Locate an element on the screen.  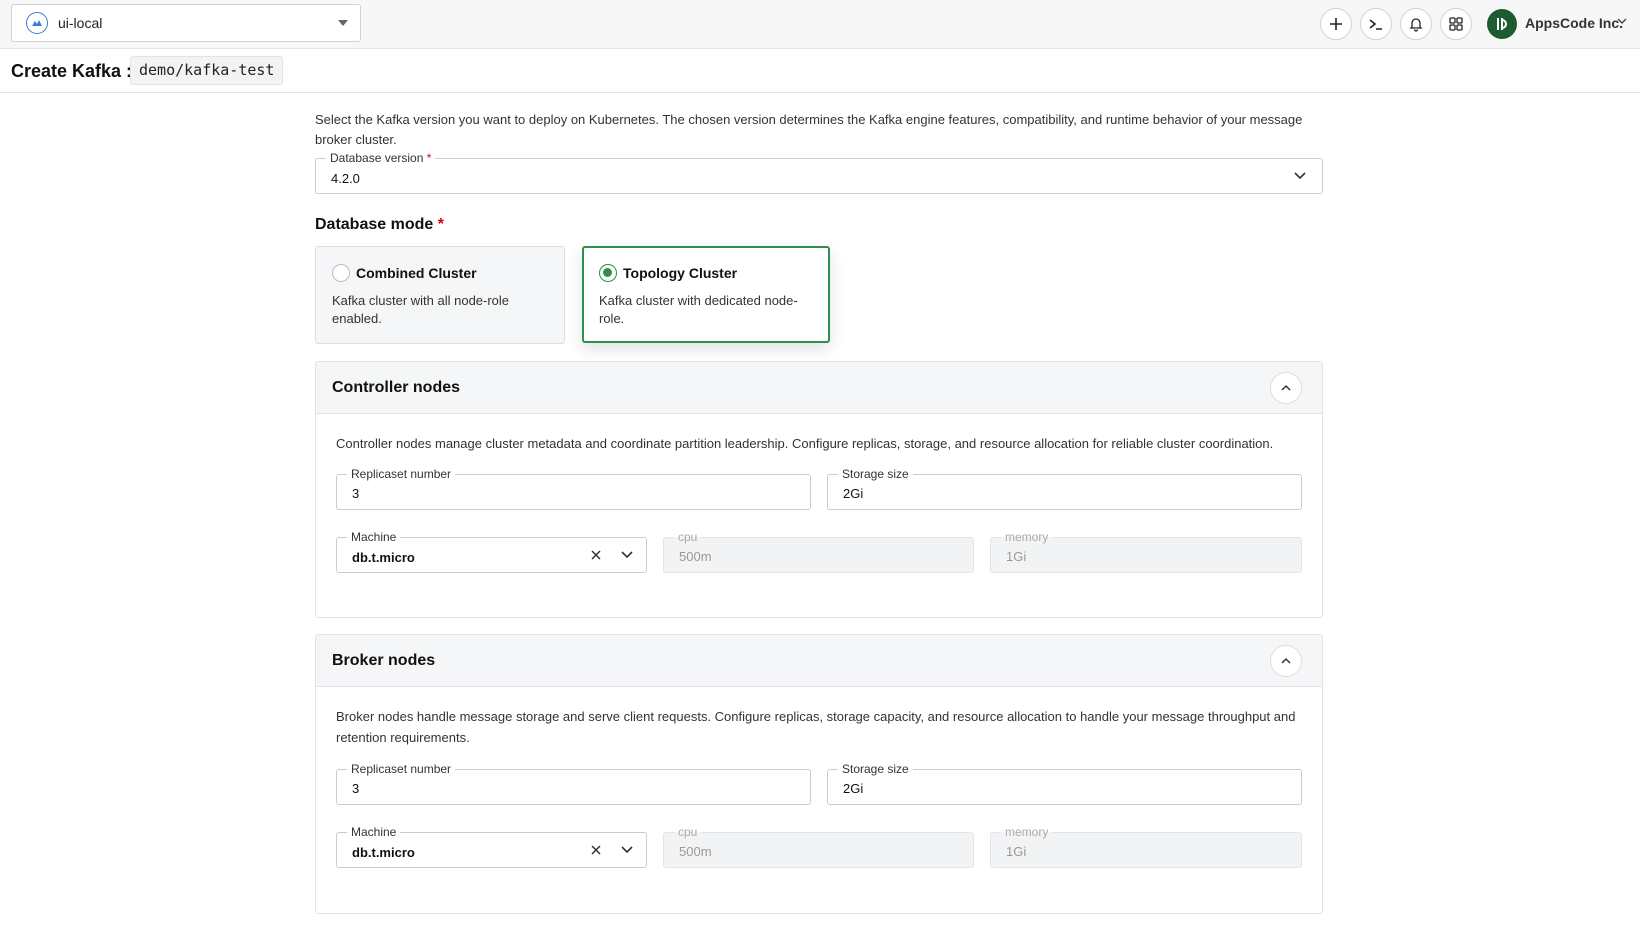
resource-name-badge: demo/kafka-test is located at coordinates (207, 70).